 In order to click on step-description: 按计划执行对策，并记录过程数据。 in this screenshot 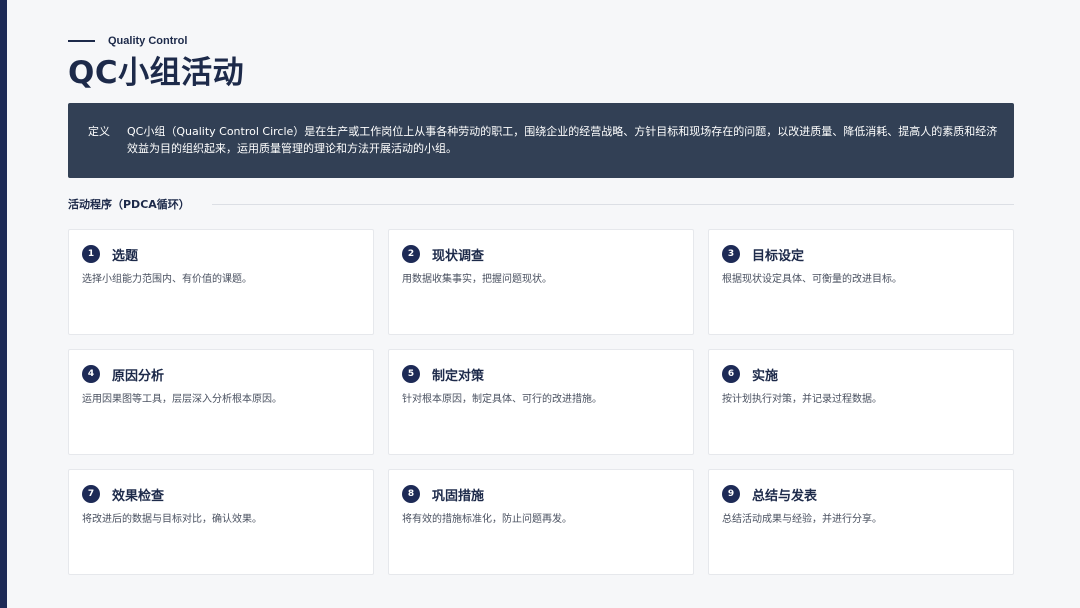, I will do `click(802, 399)`.